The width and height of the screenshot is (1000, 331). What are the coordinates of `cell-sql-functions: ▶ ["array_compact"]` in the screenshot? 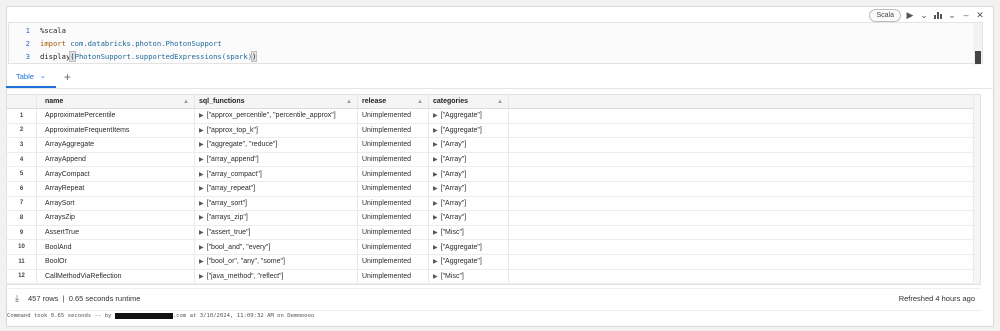 It's located at (276, 174).